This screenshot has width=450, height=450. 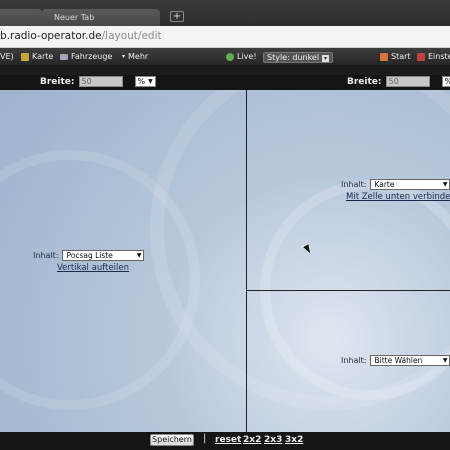 I want to click on live-icon, so click(x=230, y=56).